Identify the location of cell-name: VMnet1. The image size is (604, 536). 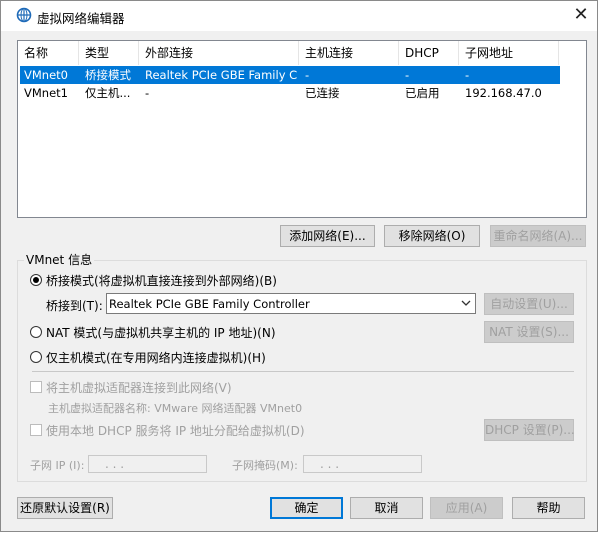
(46, 93).